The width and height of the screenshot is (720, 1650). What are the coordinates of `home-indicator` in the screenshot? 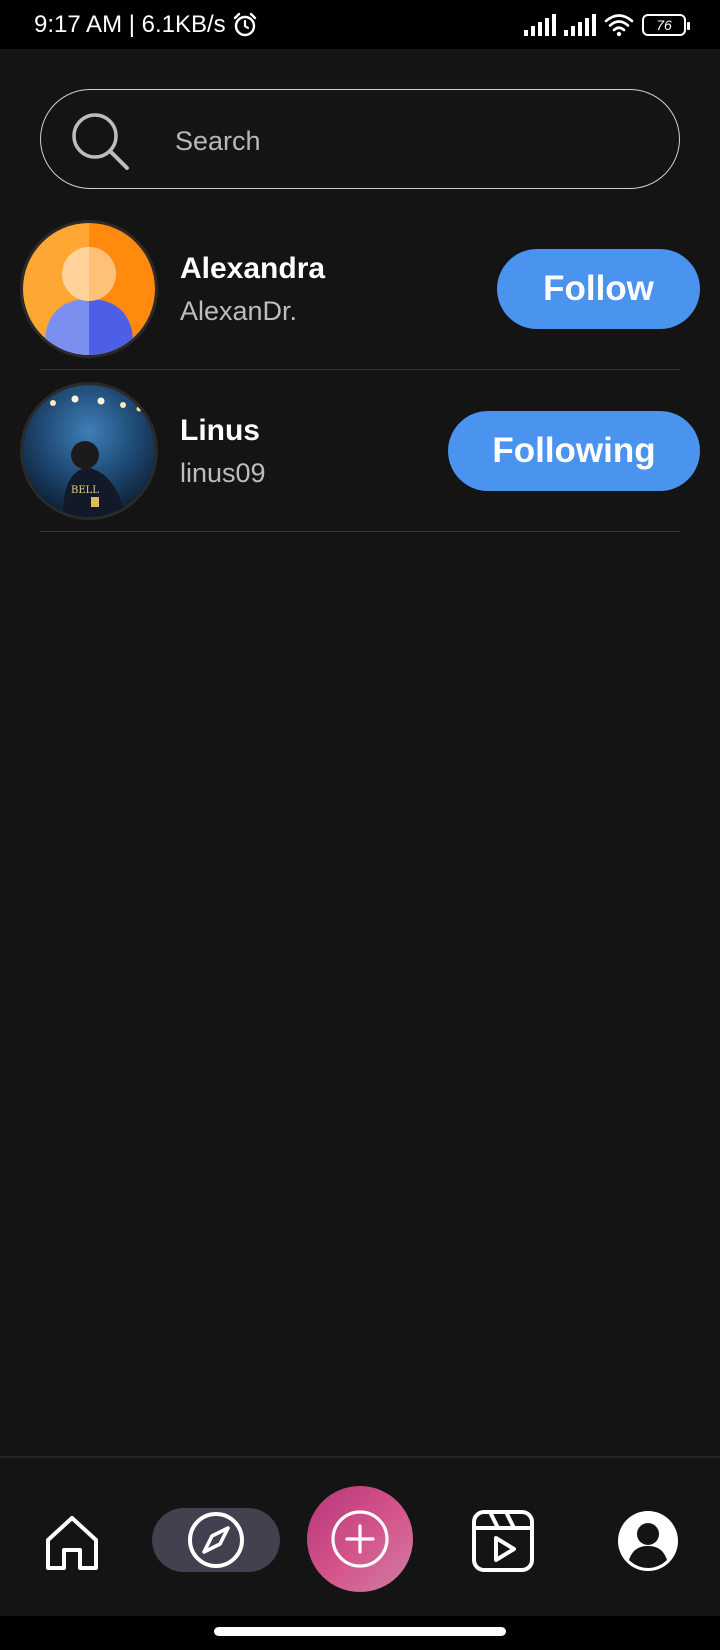 It's located at (360, 1633).